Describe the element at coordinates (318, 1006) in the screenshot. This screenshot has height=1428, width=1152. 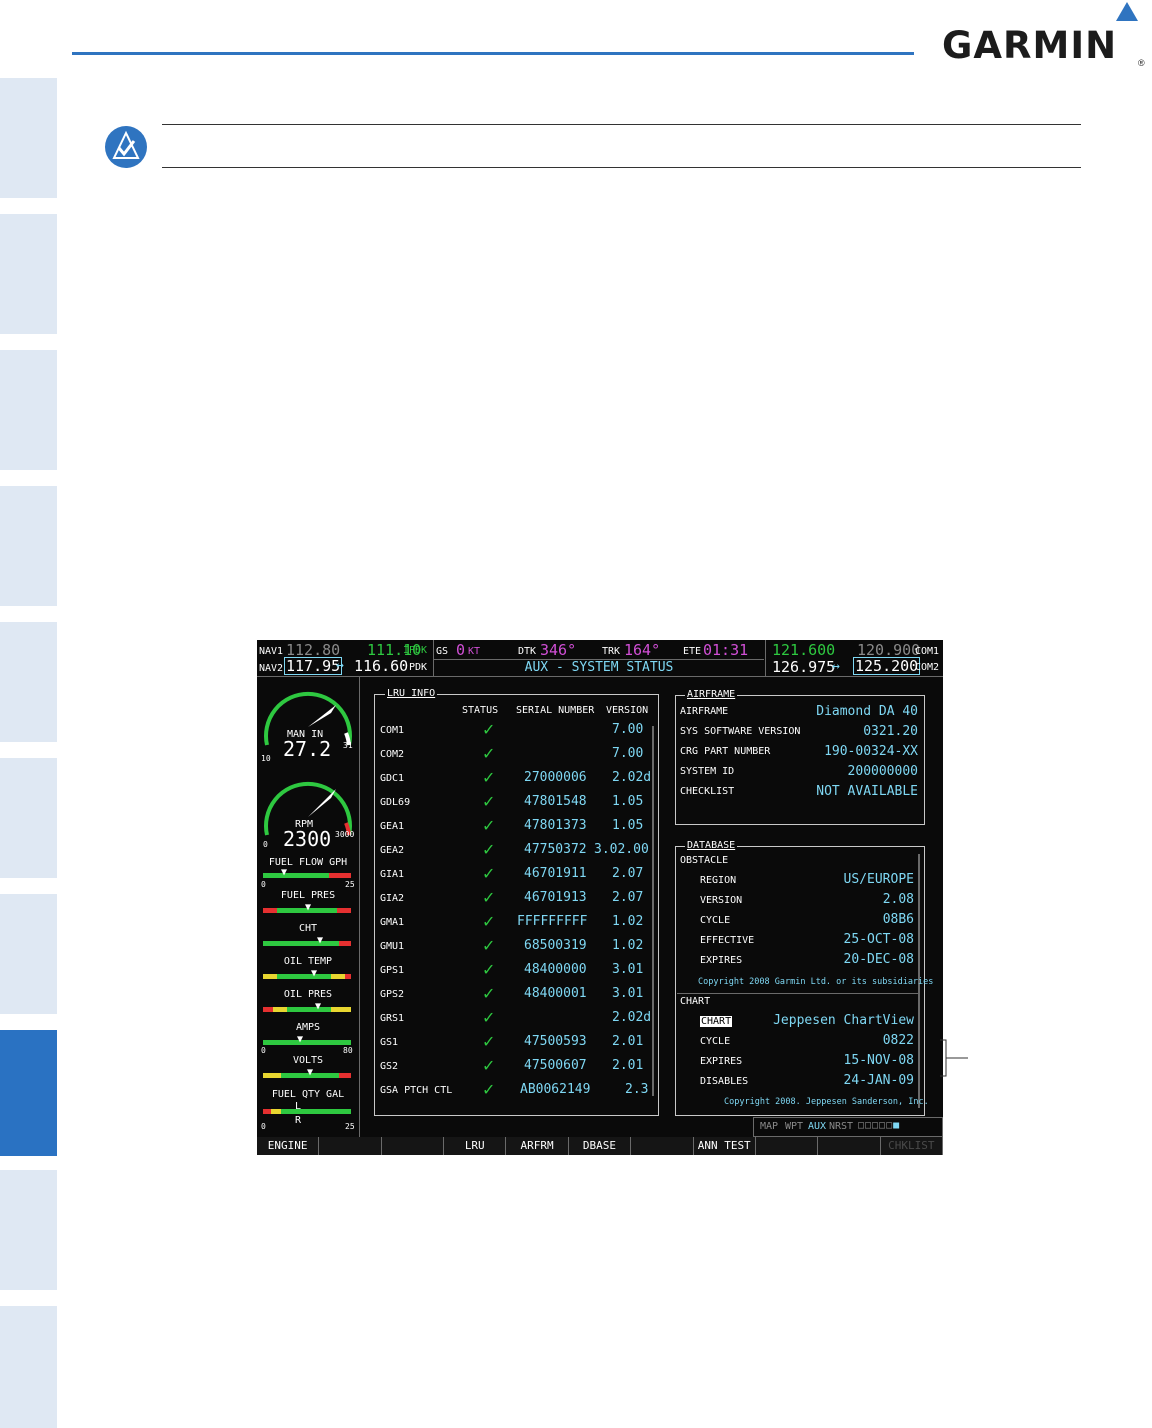
I see `oil-pres-pointer-icon: ▼` at that location.